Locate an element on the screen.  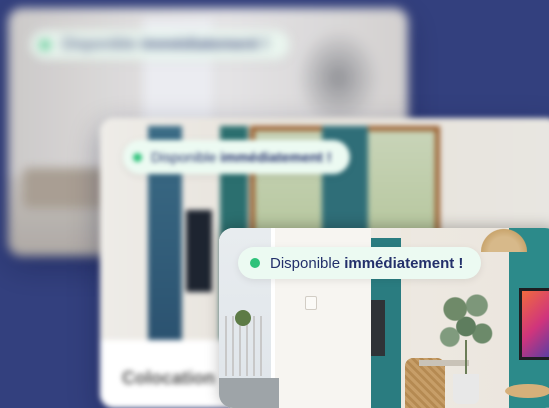
availability-badge-back: Disponible immédiatement ! is located at coordinates (160, 45).